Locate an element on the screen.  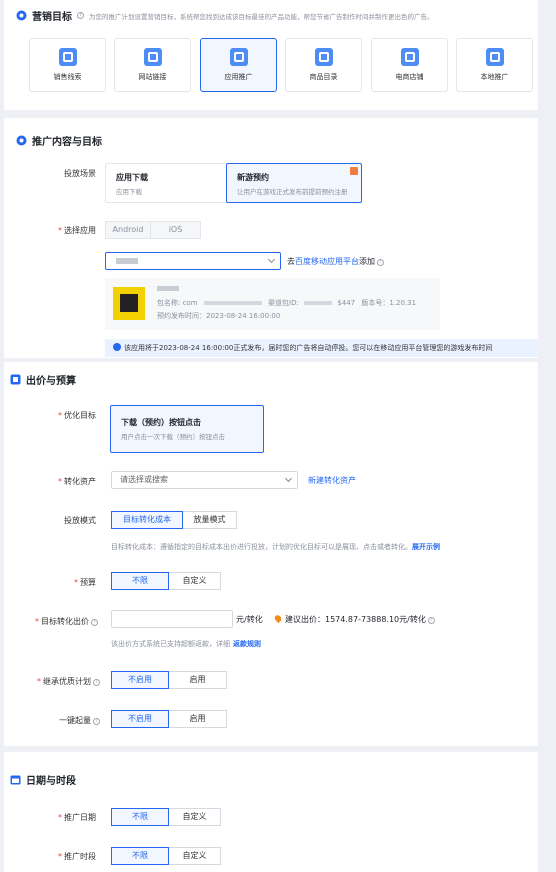
convert-asset-label: * 转化资产 is located at coordinates (77, 481).